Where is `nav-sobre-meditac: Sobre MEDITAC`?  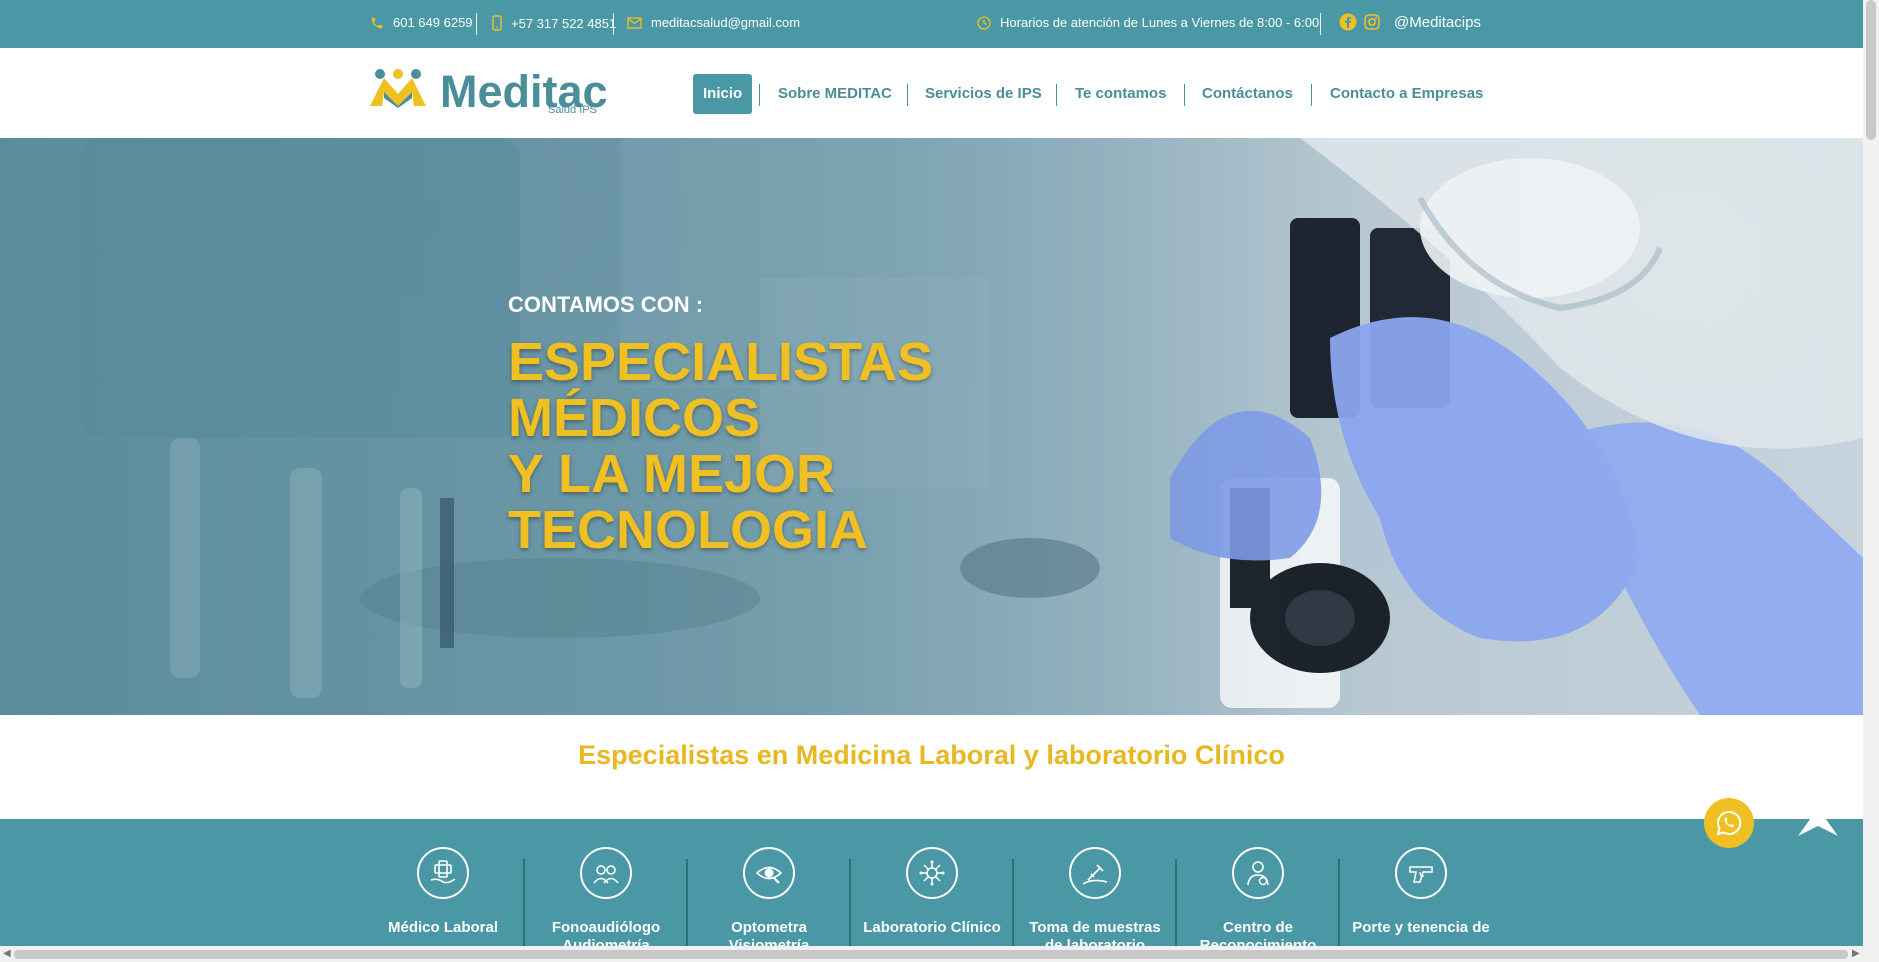
nav-sobre-meditac: Sobre MEDITAC is located at coordinates (835, 94).